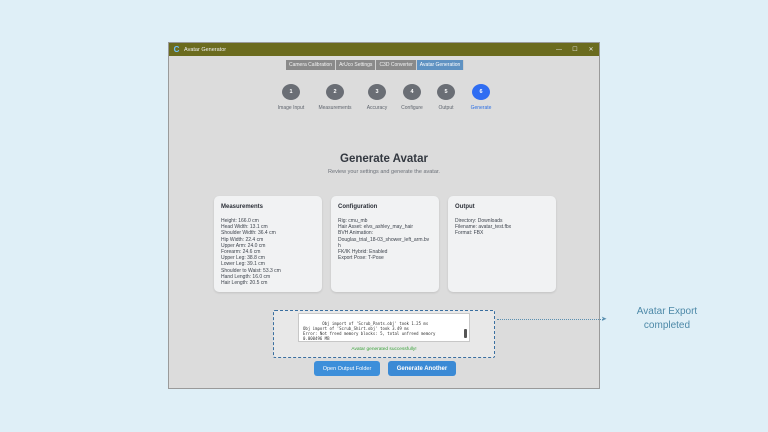 The height and width of the screenshot is (432, 768). Describe the element at coordinates (469, 233) in the screenshot. I see `output-line: Format: FBX` at that location.